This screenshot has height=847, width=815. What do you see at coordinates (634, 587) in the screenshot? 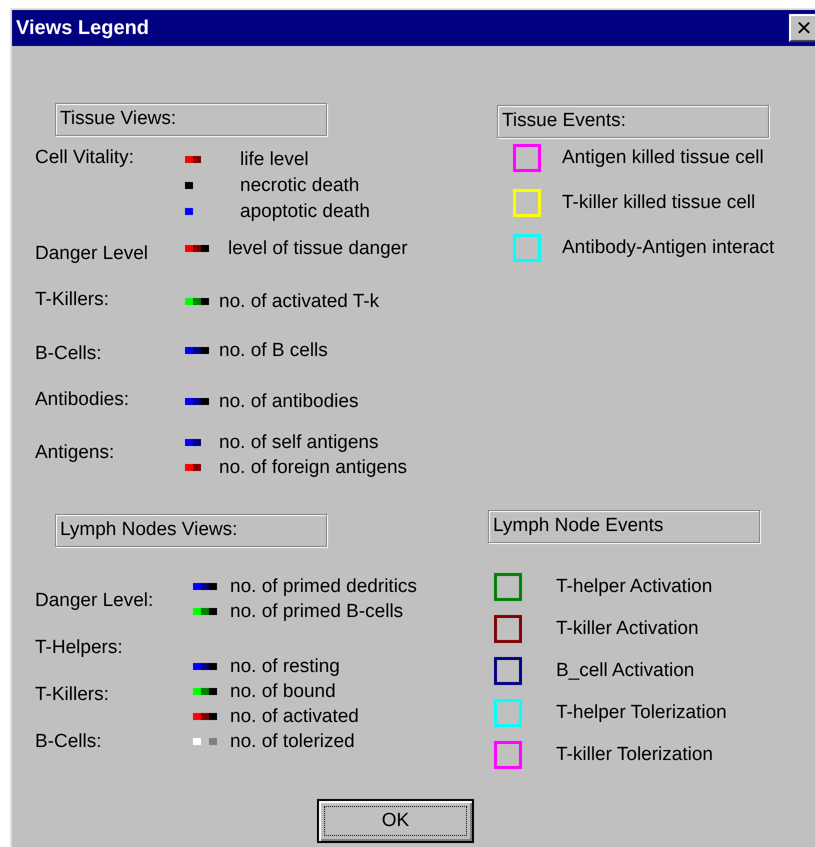
I see `legend-text: T-helper Activation` at bounding box center [634, 587].